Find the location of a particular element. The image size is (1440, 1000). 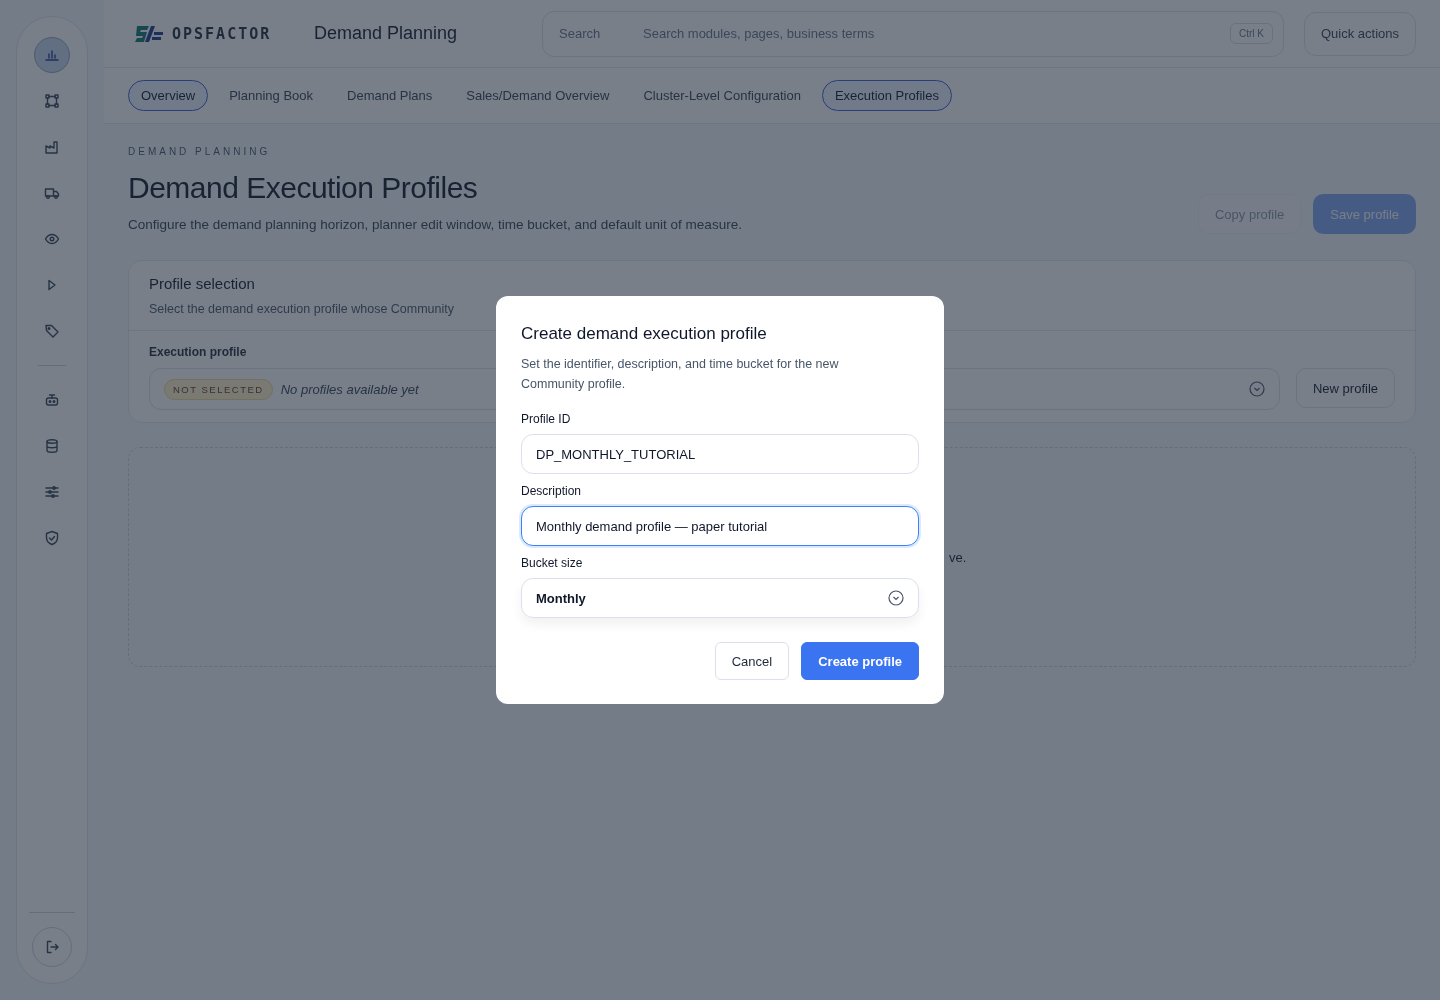

create-button: Create profile is located at coordinates (860, 661).